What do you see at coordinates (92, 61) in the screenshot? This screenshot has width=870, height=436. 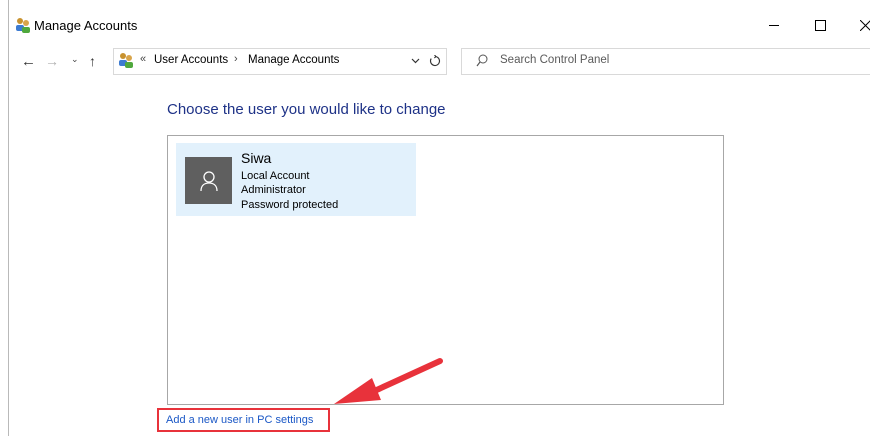 I see `up-arrow-icon: ↑` at bounding box center [92, 61].